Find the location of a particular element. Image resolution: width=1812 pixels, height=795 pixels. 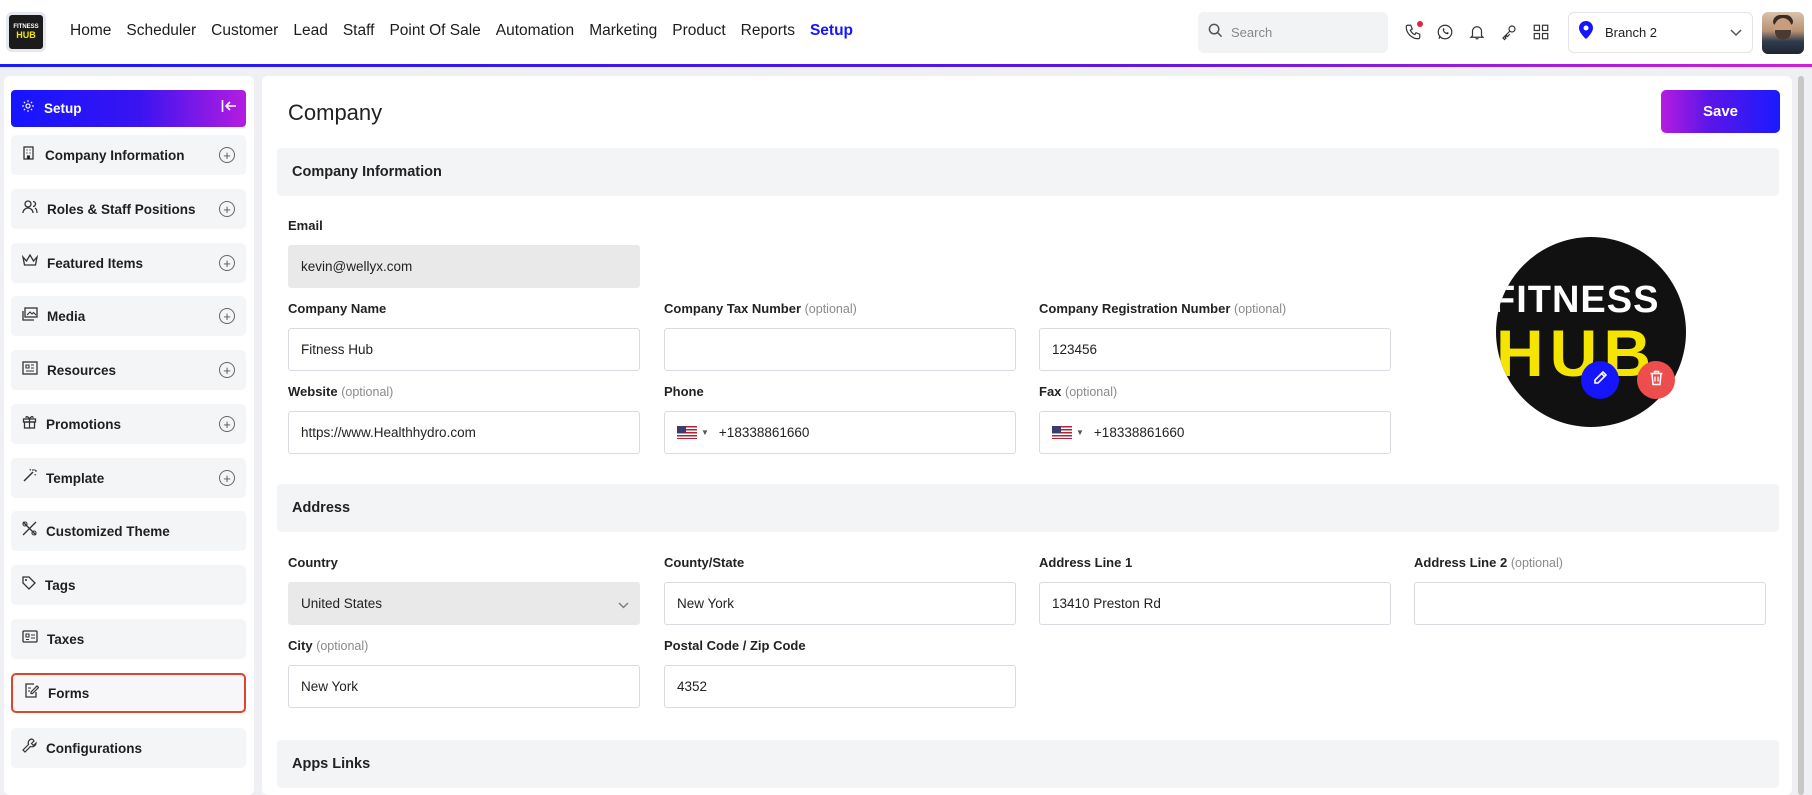

tag-icon is located at coordinates (29, 585).